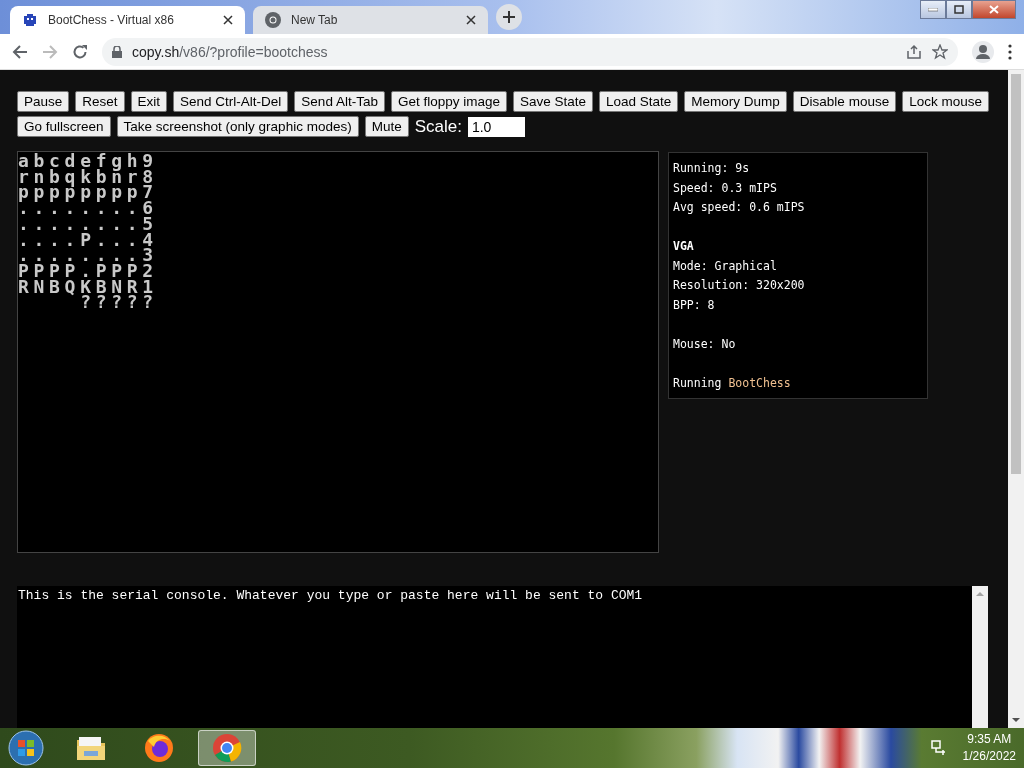 The height and width of the screenshot is (768, 1024). Describe the element at coordinates (683, 246) in the screenshot. I see `info-heading: VGA` at that location.